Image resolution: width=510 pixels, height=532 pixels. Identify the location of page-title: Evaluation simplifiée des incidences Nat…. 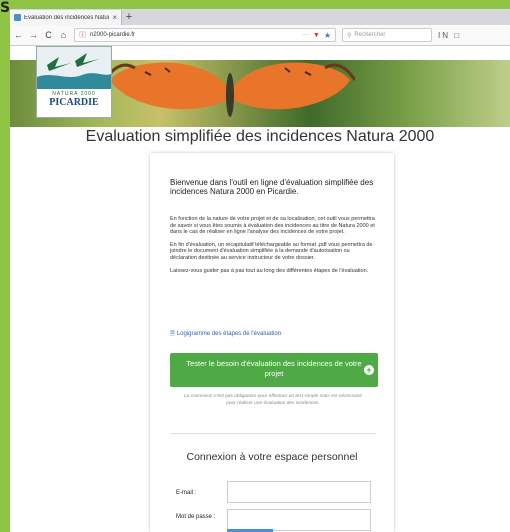
(260, 136).